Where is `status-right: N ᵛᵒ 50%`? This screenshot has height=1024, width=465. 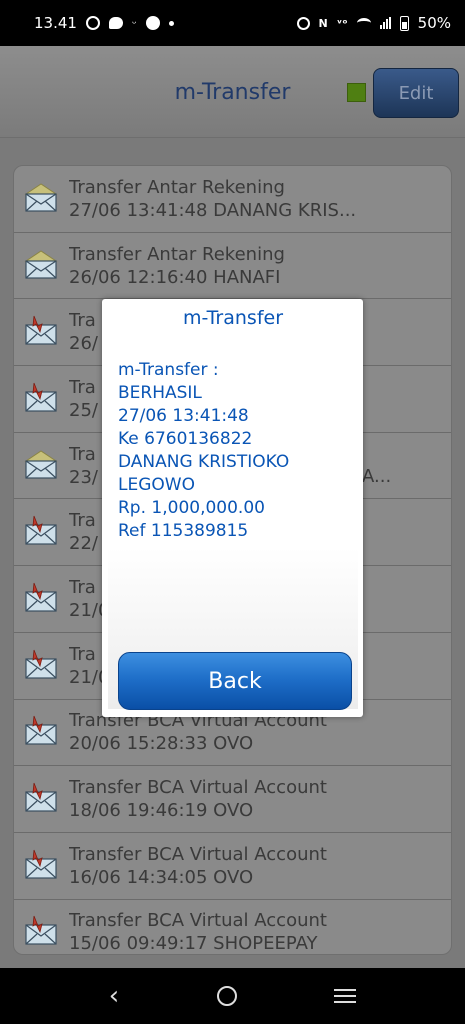 status-right: N ᵛᵒ 50% is located at coordinates (373, 23).